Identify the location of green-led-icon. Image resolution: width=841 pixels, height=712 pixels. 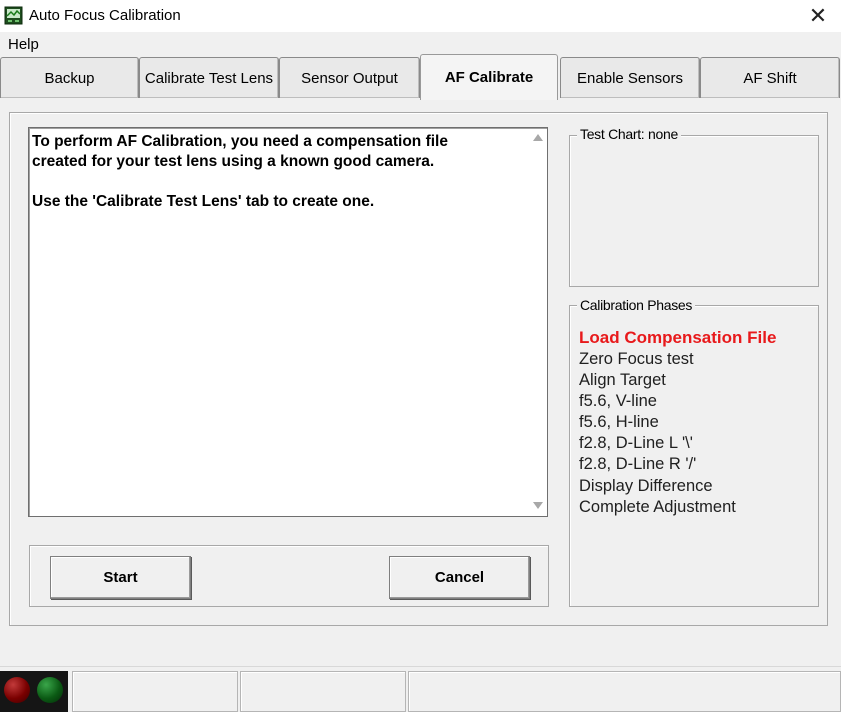
(50, 690).